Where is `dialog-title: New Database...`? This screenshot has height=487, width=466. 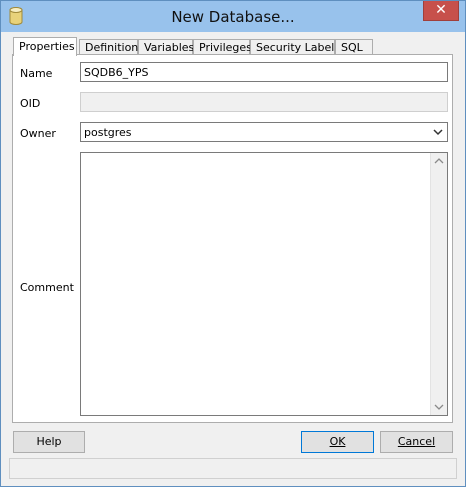 dialog-title: New Database... is located at coordinates (233, 17).